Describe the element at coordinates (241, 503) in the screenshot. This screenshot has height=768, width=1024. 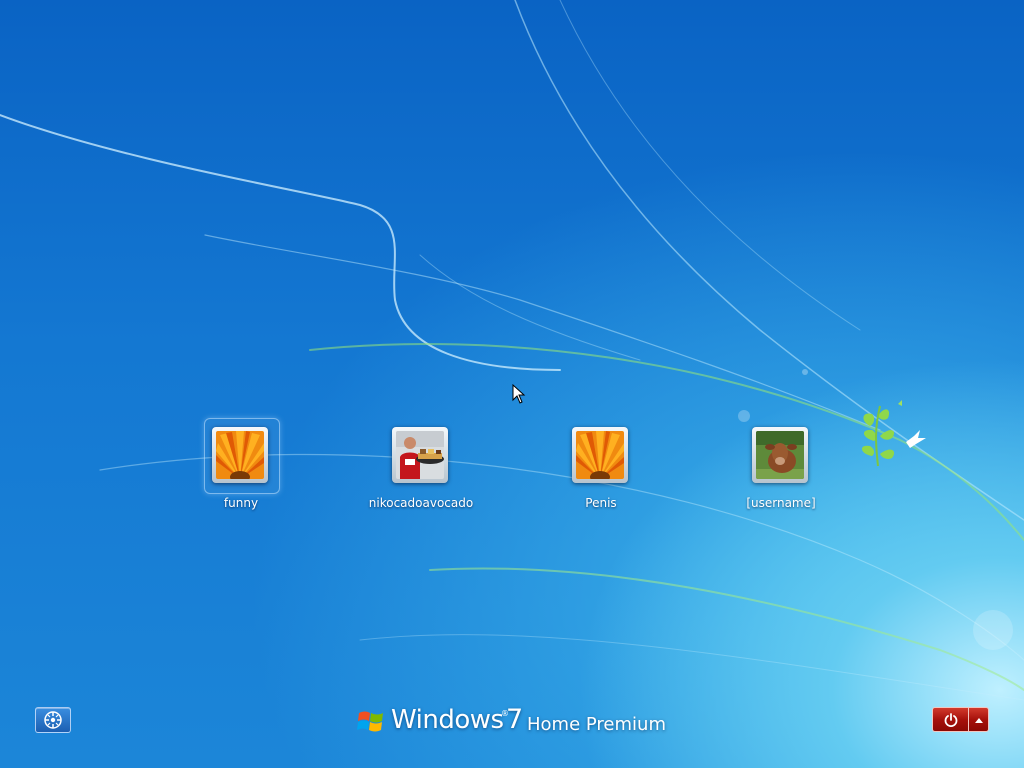
I see `user-name: funny` at that location.